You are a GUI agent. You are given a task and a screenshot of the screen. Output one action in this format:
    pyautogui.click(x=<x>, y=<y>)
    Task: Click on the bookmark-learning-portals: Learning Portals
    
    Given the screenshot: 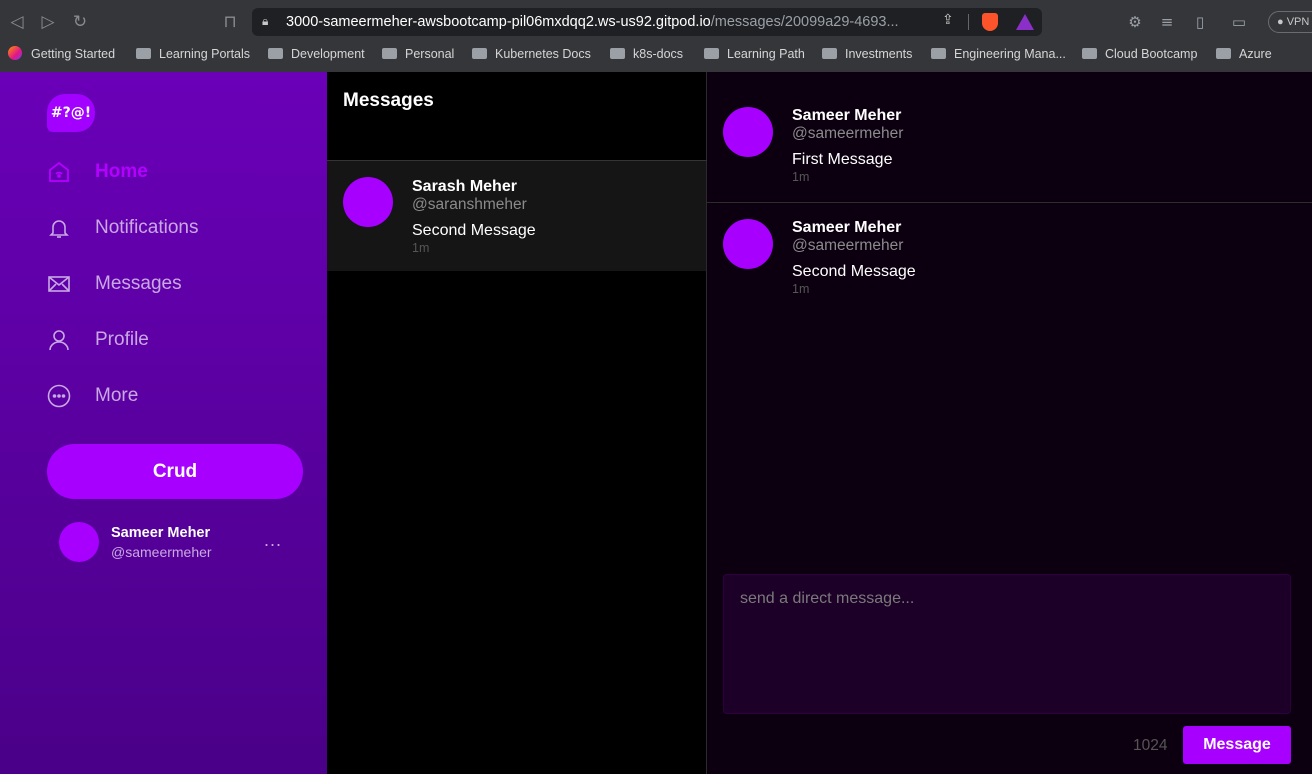 What is the action you would take?
    pyautogui.click(x=193, y=54)
    